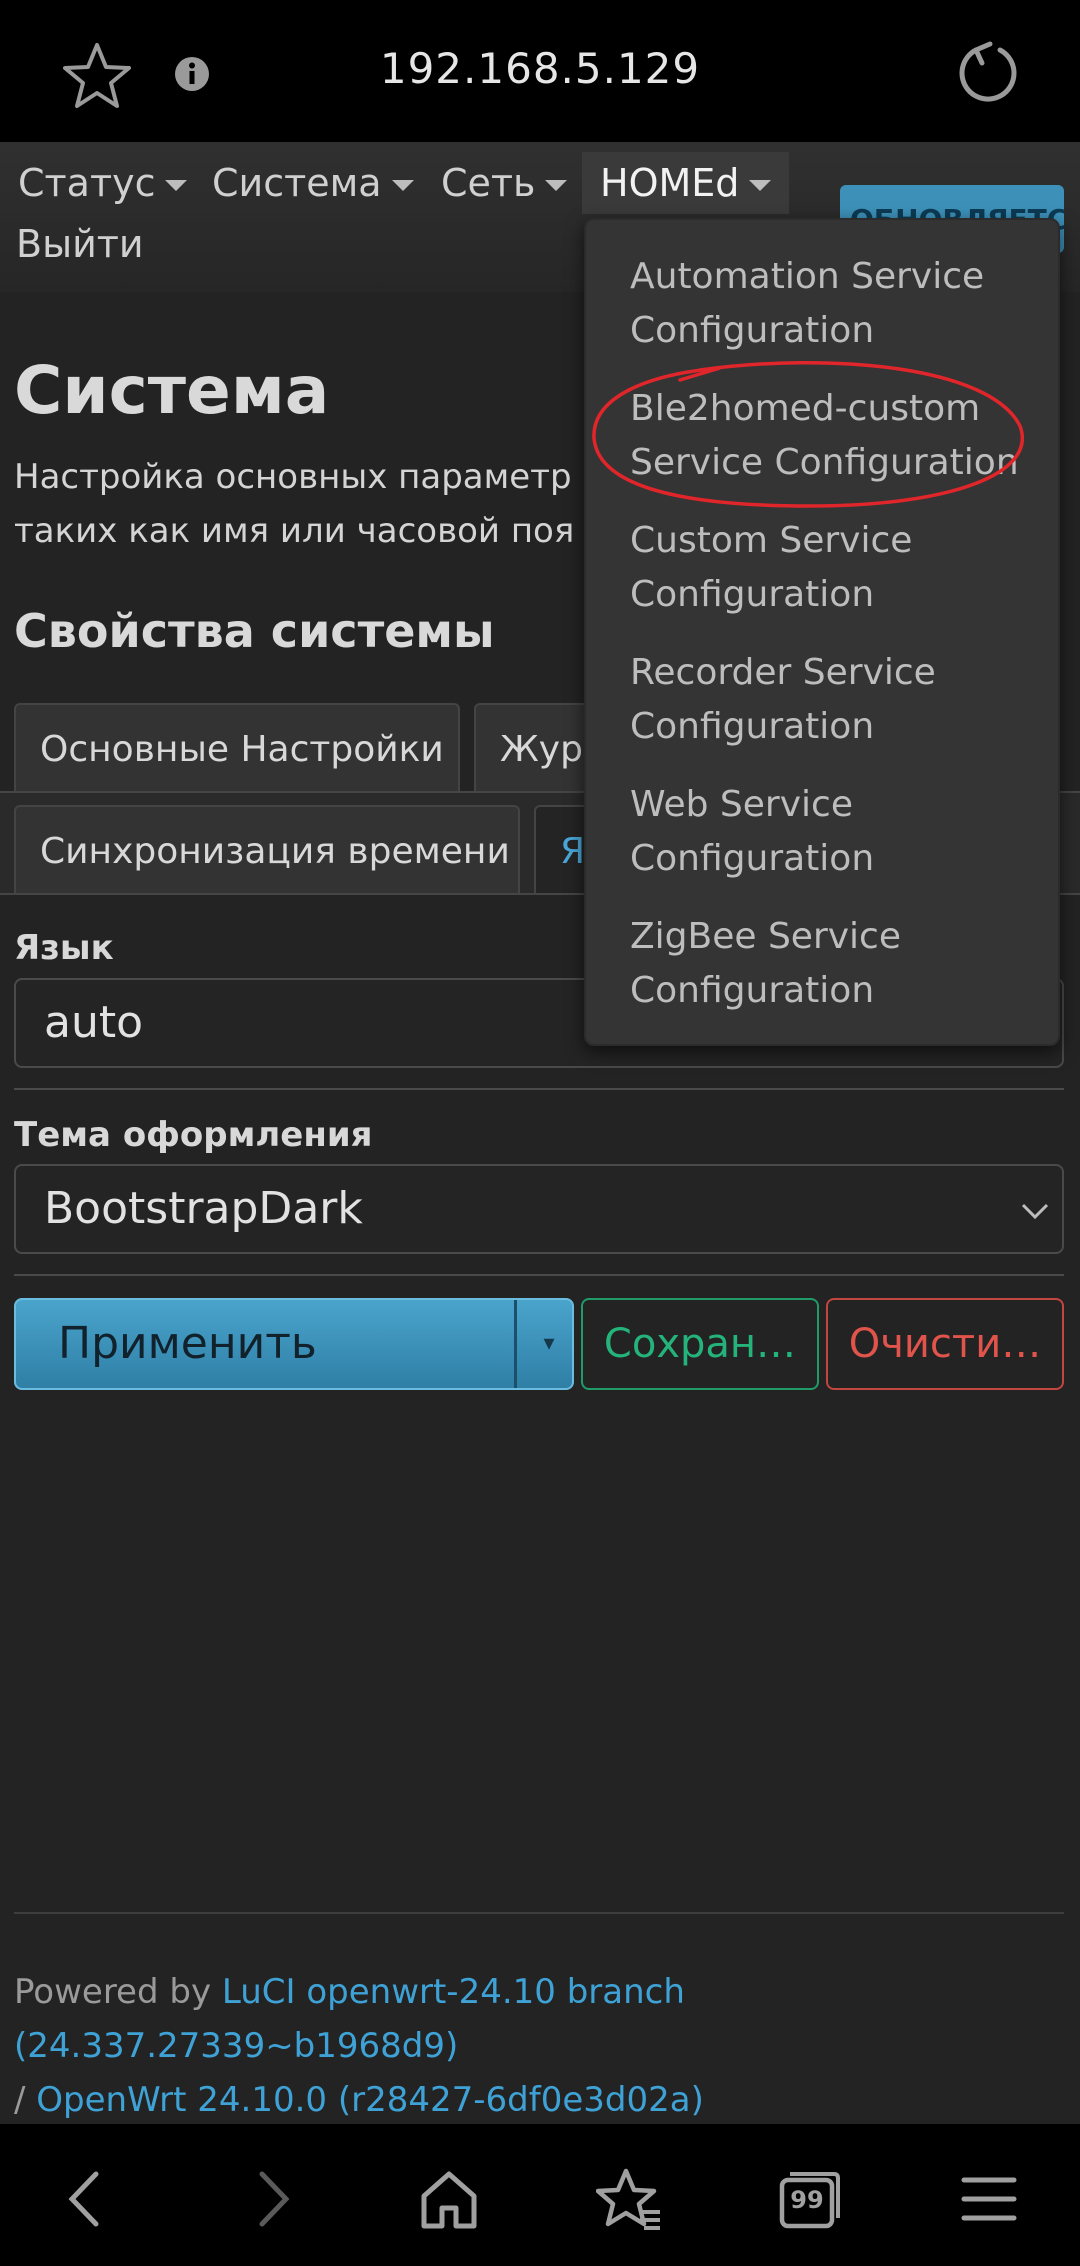 This screenshot has width=1080, height=2266. What do you see at coordinates (549, 1344) in the screenshot?
I see `apply-dropdown-toggle: ▾` at bounding box center [549, 1344].